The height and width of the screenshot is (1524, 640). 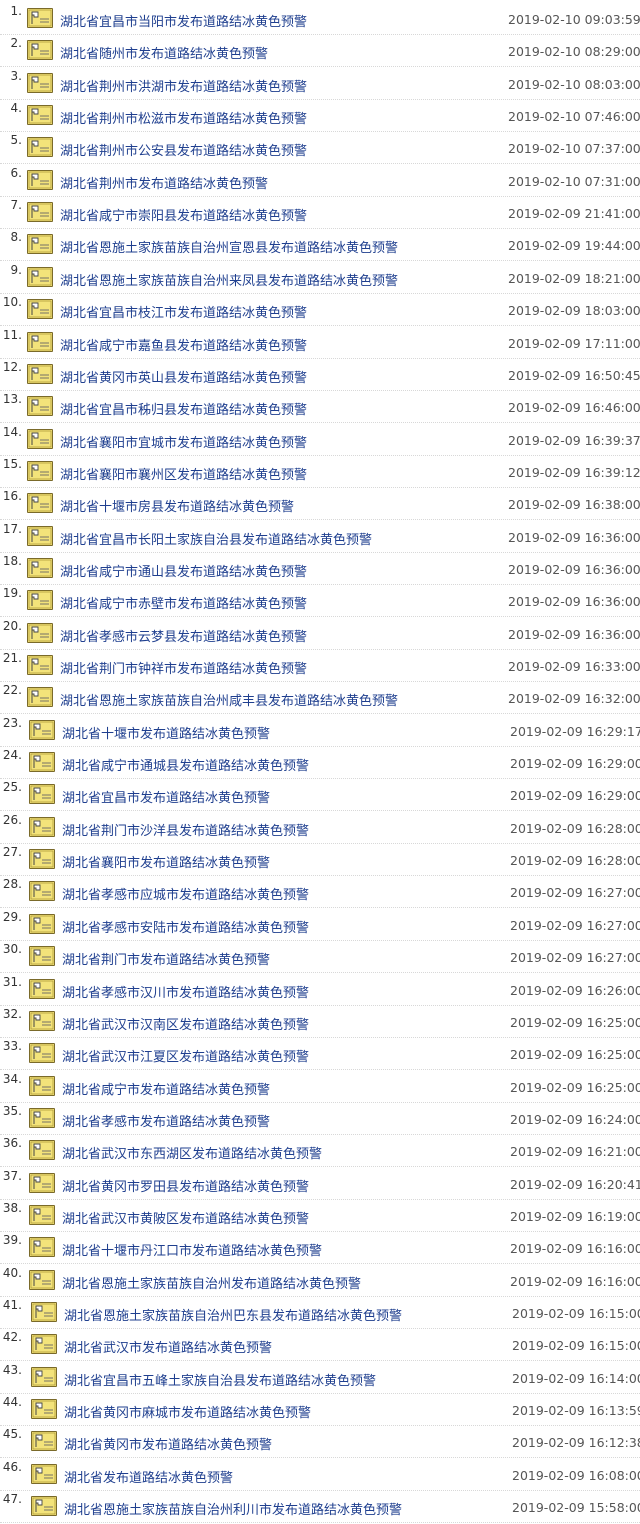 I want to click on item-date: 2019-02-09 16:16:00, so click(x=575, y=1281).